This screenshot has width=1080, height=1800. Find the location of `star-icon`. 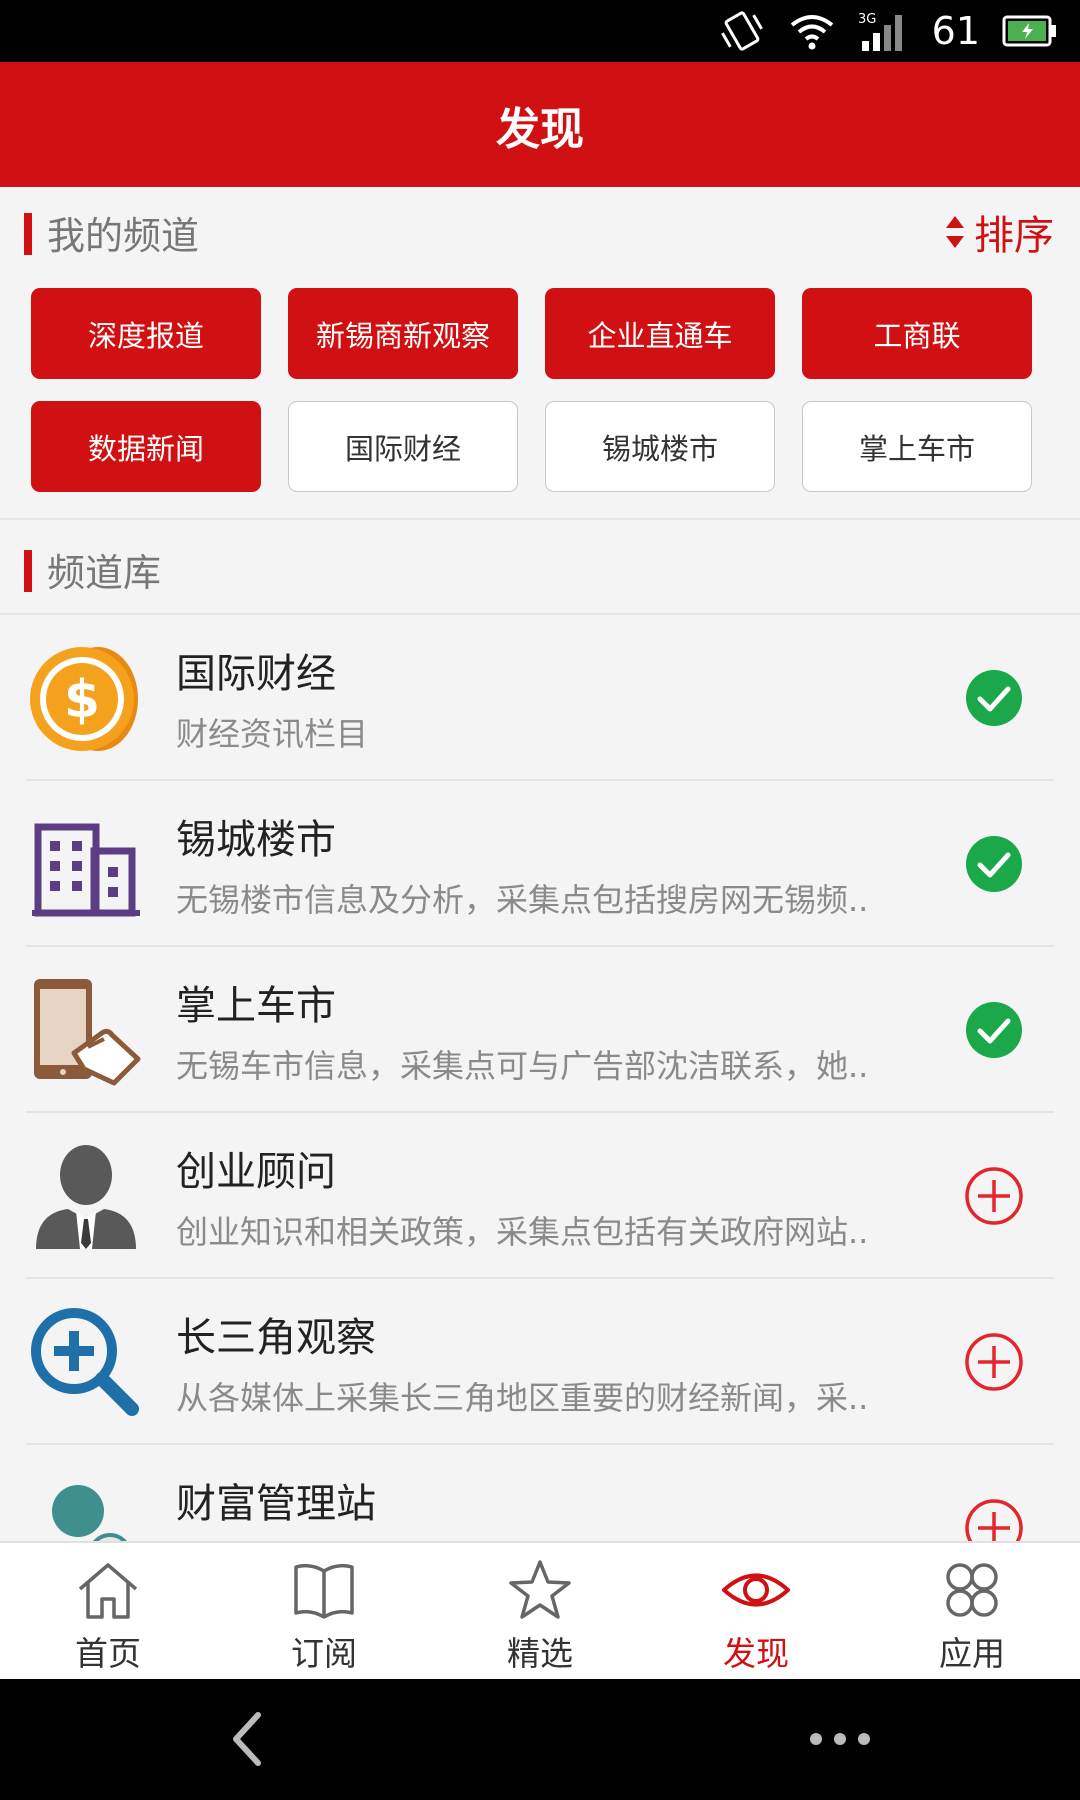

star-icon is located at coordinates (540, 1589).